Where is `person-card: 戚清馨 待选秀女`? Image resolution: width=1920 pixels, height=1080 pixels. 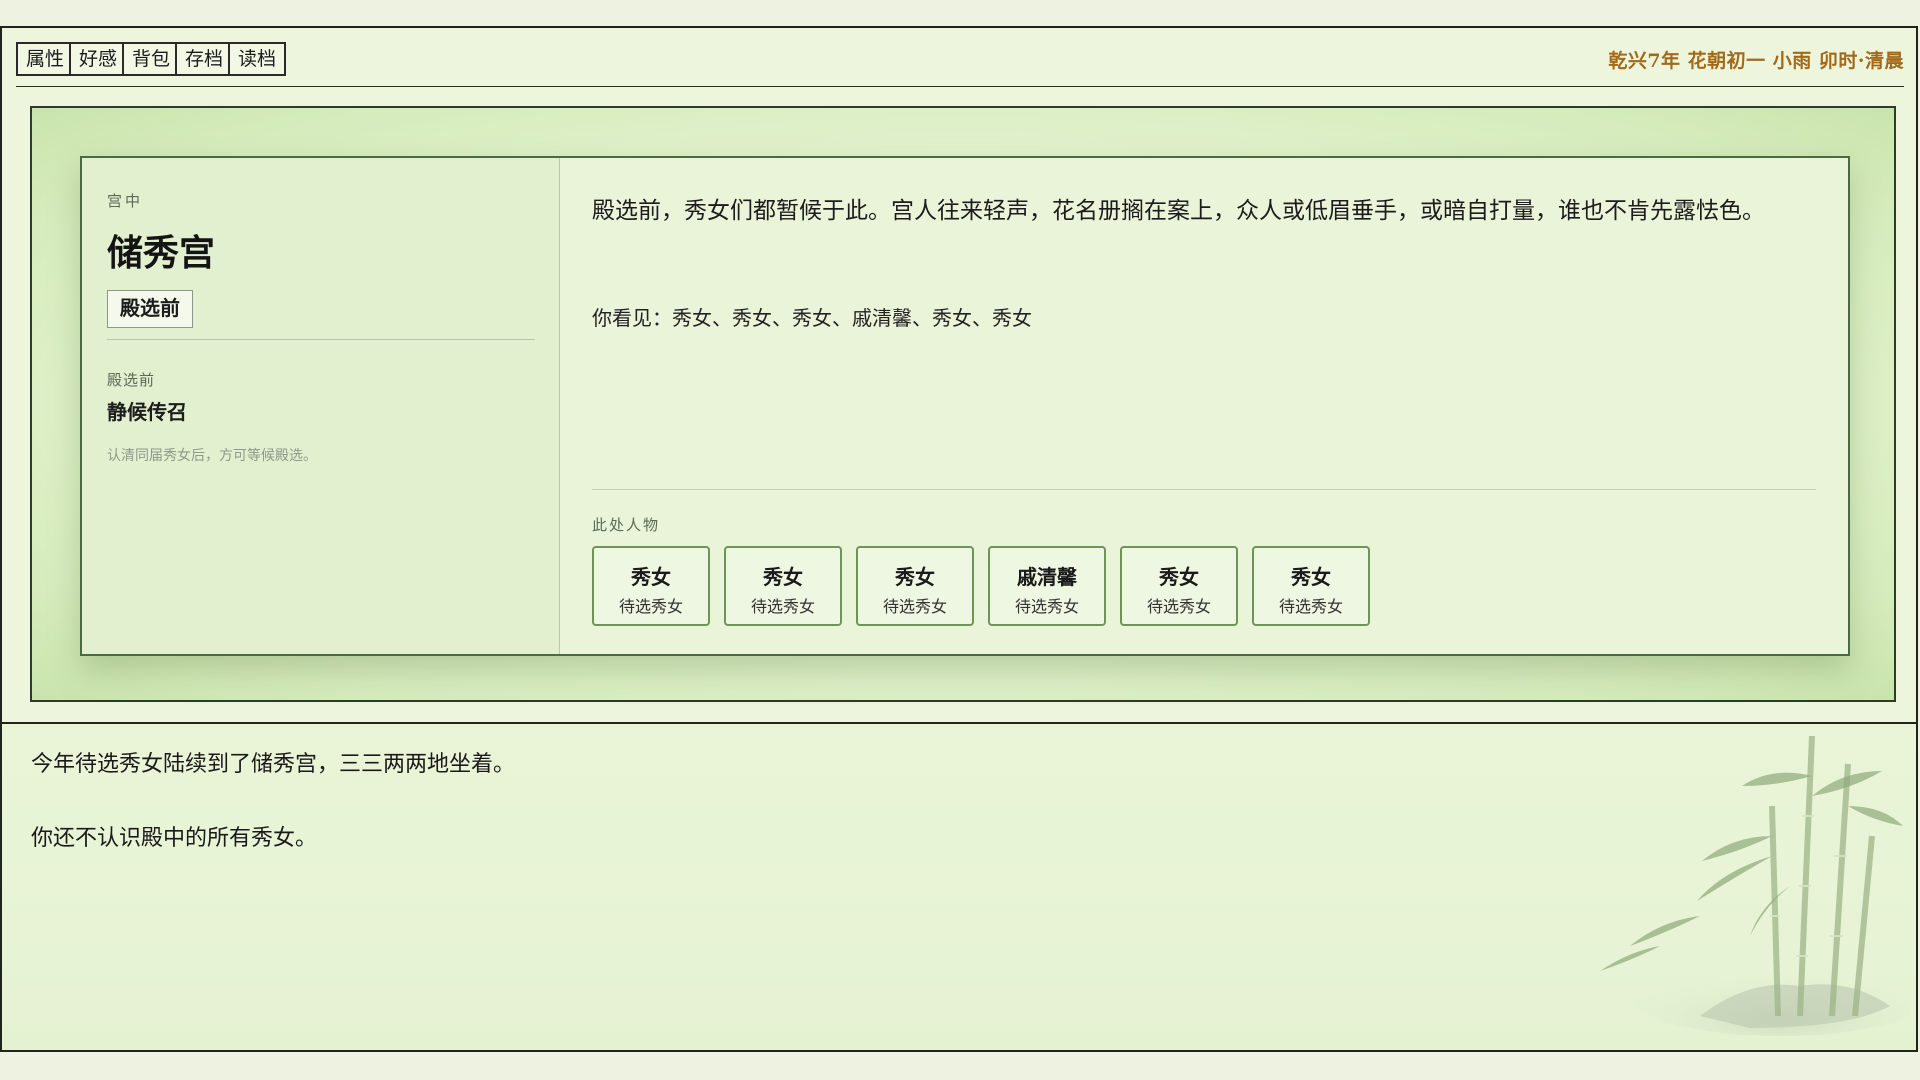
person-card: 戚清馨 待选秀女 is located at coordinates (1047, 586).